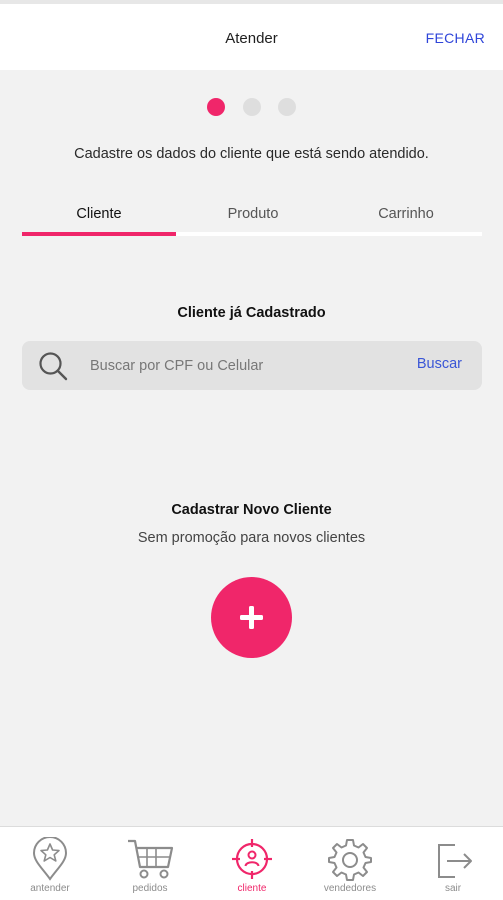 This screenshot has width=503, height=900. I want to click on tab-bar: Cliente Produto Carrinho, so click(252, 218).